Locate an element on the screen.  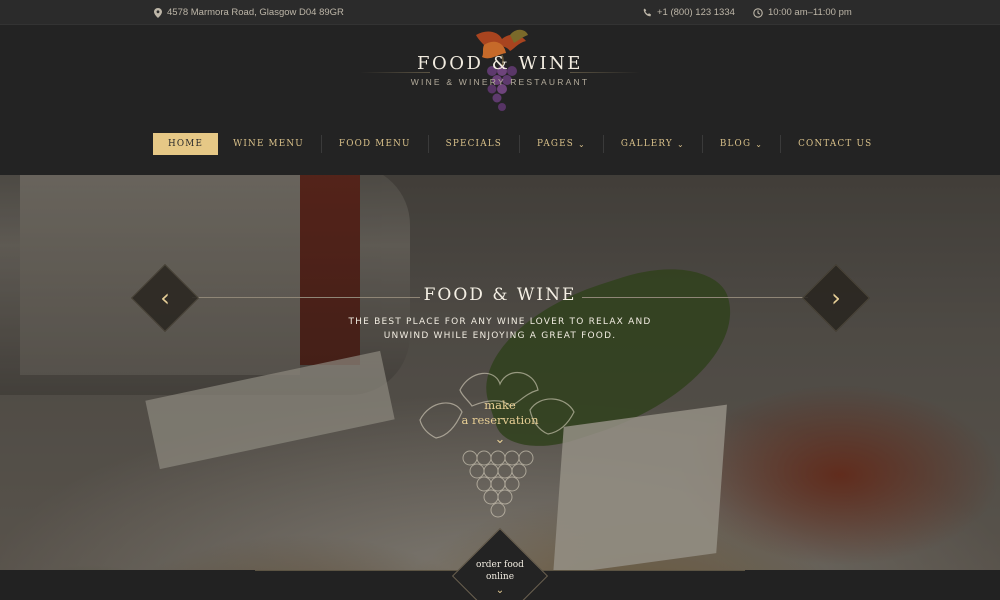
nav-item-gallery: GALLERY ⌄ is located at coordinates (653, 144).